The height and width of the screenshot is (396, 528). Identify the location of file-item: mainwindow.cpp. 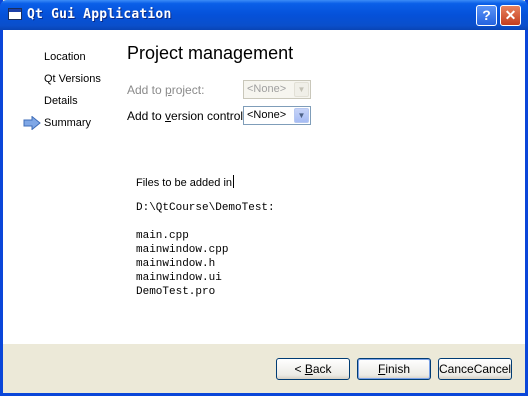
(182, 250).